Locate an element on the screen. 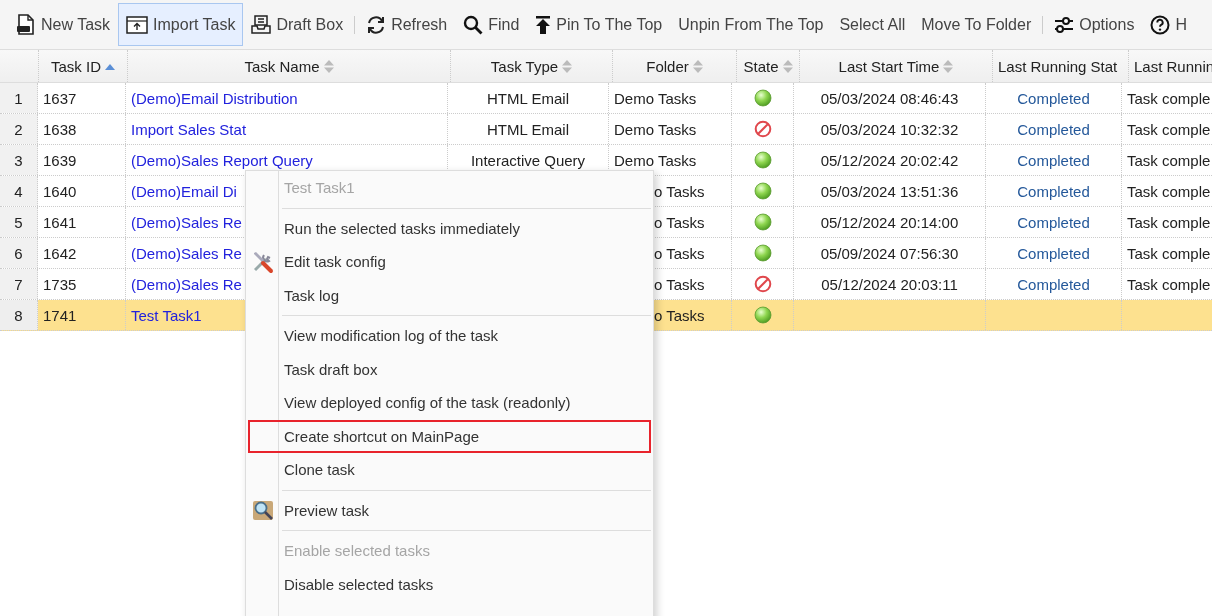 The height and width of the screenshot is (616, 1212). column-header: Last Start Time is located at coordinates (896, 66).